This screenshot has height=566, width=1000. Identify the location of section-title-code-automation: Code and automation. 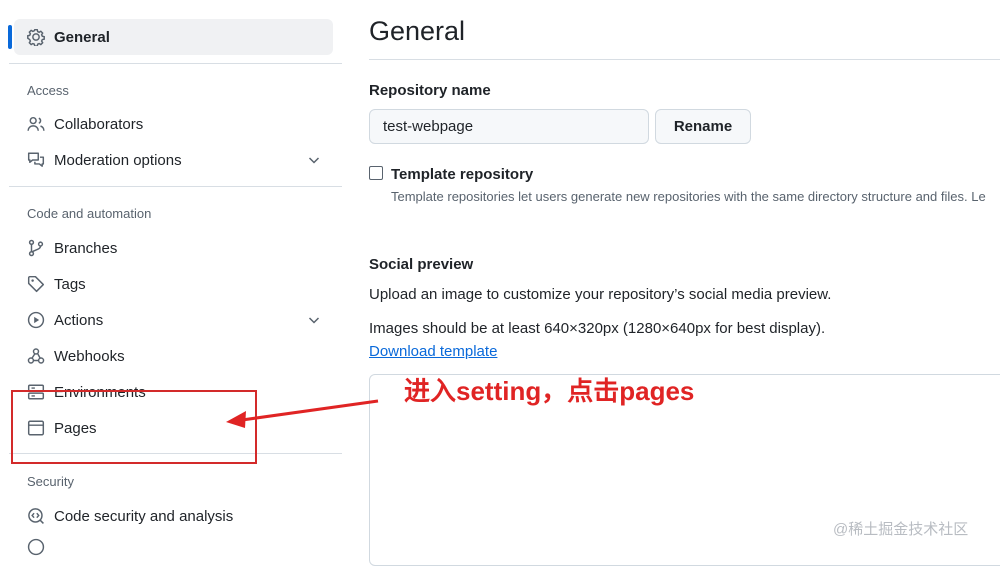
(89, 213).